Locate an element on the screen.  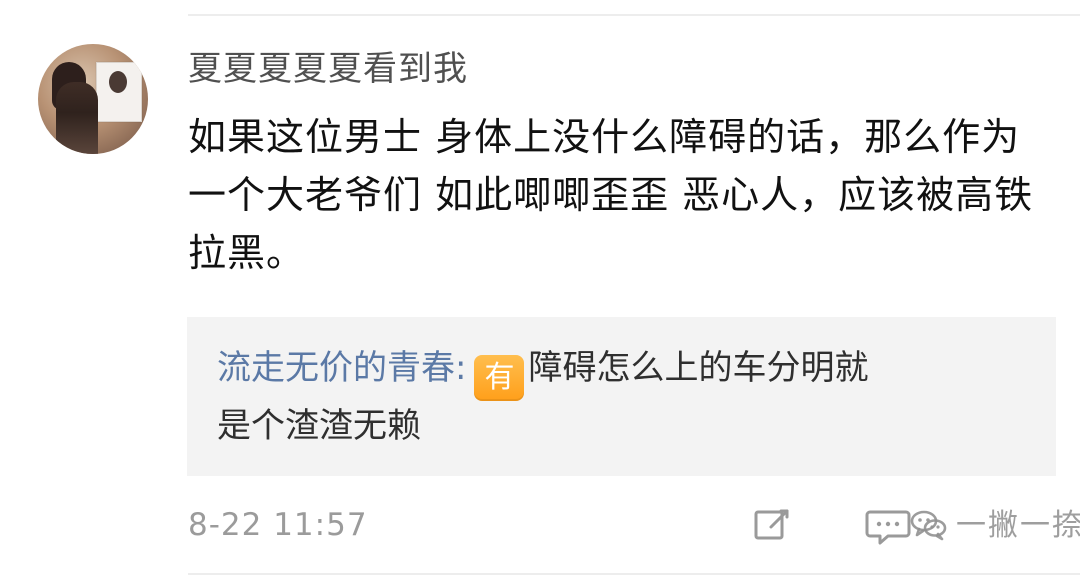
top-divider is located at coordinates (634, 15).